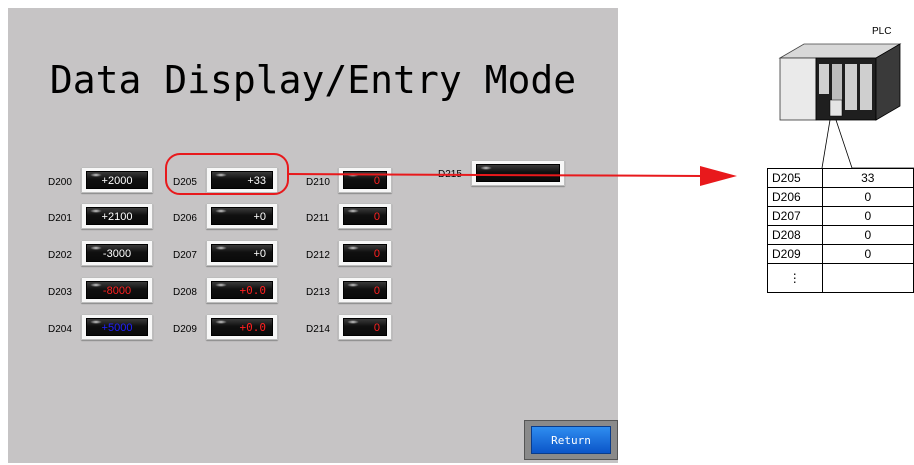 This screenshot has height=465, width=914. What do you see at coordinates (867, 278) in the screenshot?
I see `register-value` at bounding box center [867, 278].